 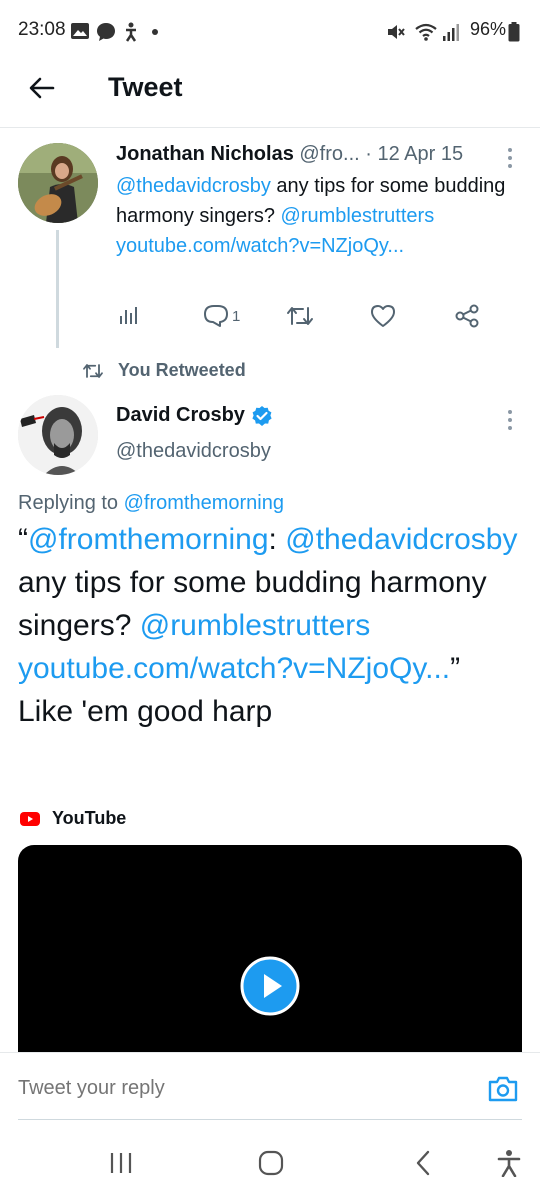 I want to click on message-icon, so click(x=106, y=32).